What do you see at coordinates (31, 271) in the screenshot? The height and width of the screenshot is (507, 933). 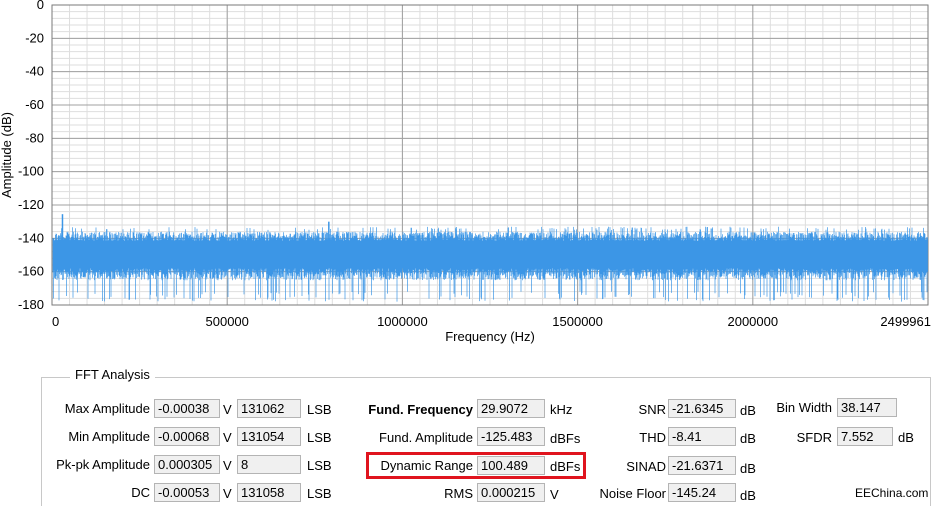 I see `y-tick-label: -160` at bounding box center [31, 271].